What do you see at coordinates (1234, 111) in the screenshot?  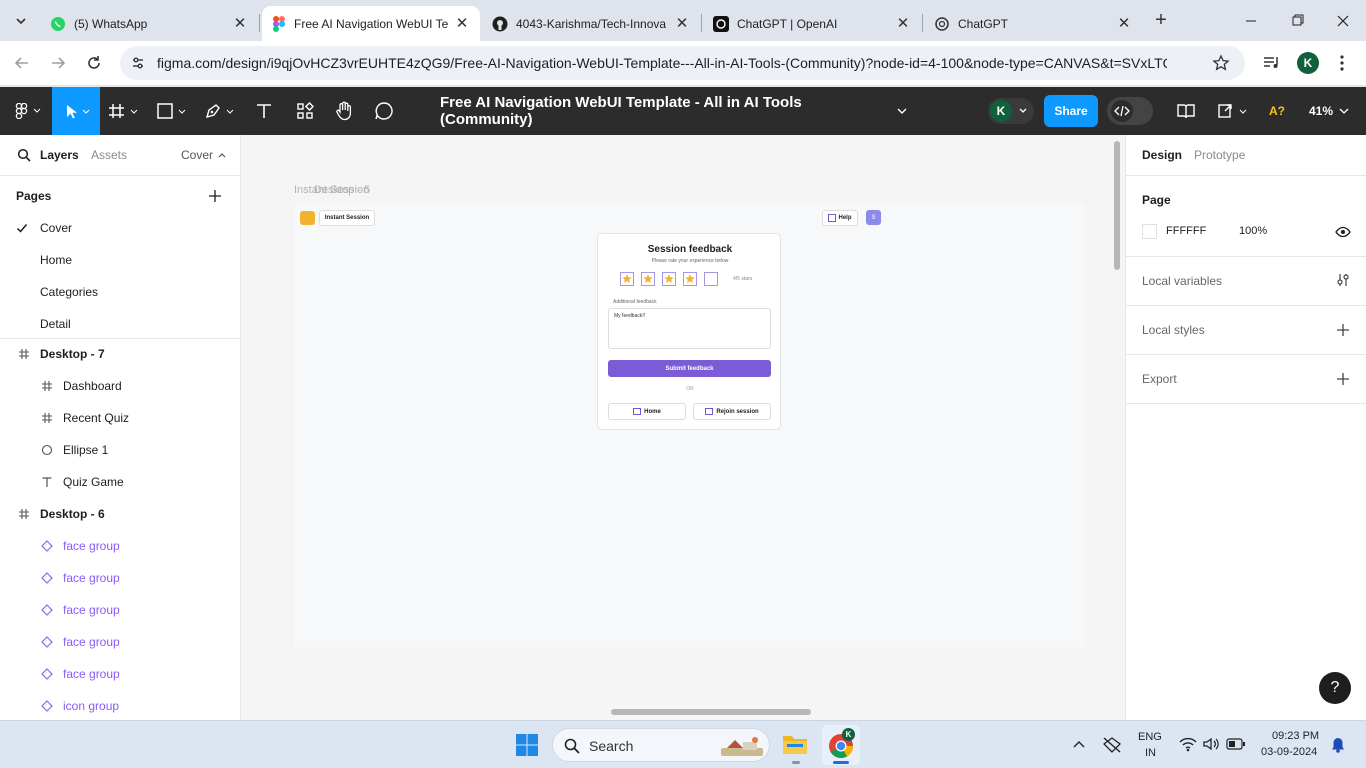 I see `present-button` at bounding box center [1234, 111].